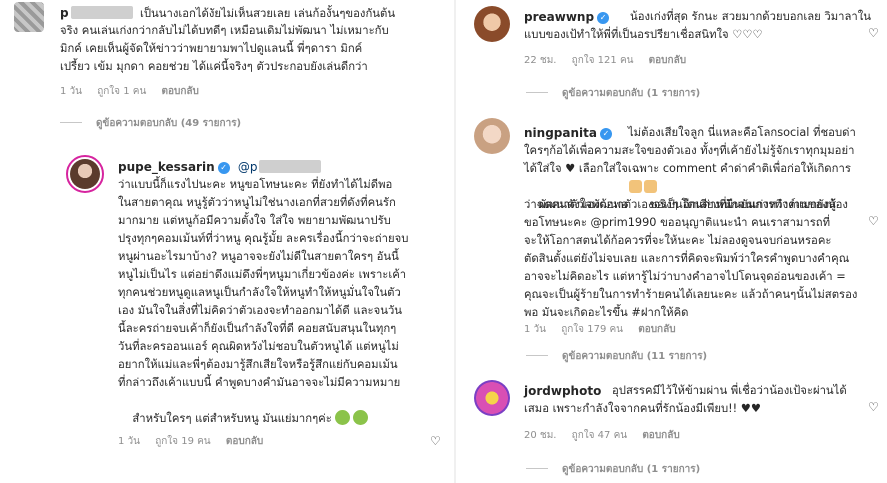 Image resolution: width=887 pixels, height=483 pixels. What do you see at coordinates (290, 166) in the screenshot?
I see `blurred-mention` at bounding box center [290, 166].